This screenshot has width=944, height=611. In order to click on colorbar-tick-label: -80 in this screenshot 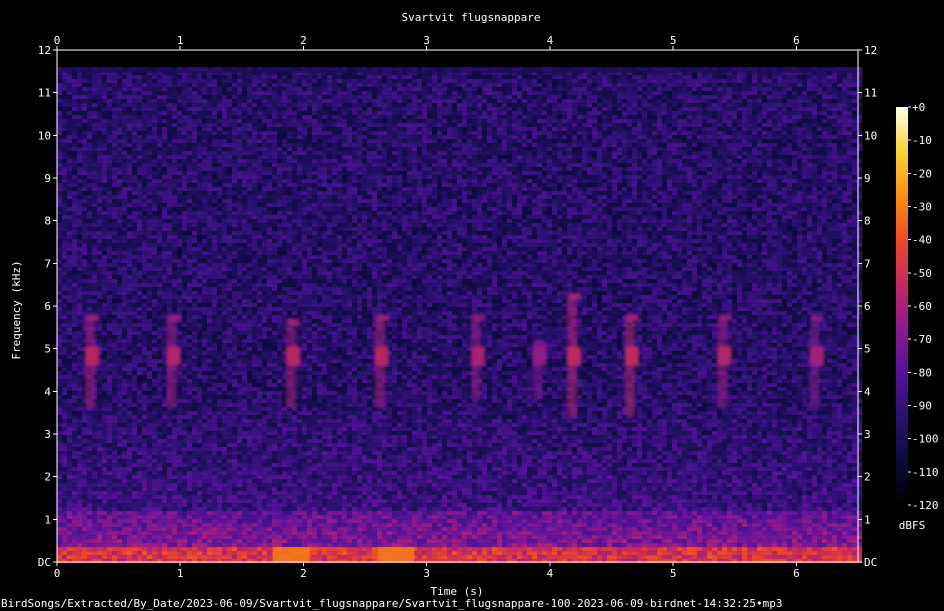, I will do `click(922, 372)`.